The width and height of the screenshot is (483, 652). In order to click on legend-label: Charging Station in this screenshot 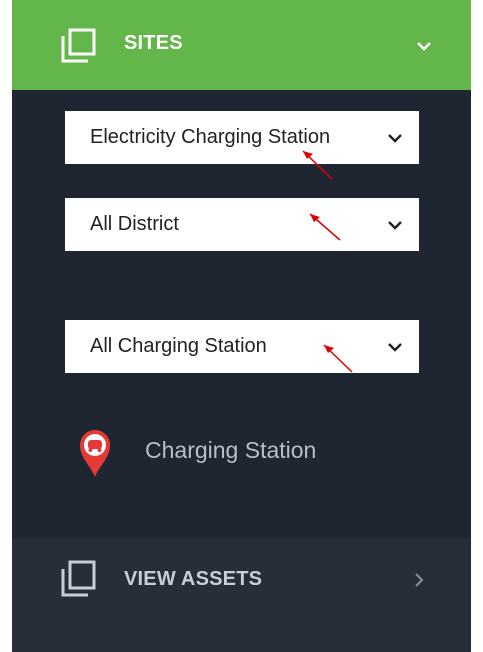, I will do `click(231, 450)`.